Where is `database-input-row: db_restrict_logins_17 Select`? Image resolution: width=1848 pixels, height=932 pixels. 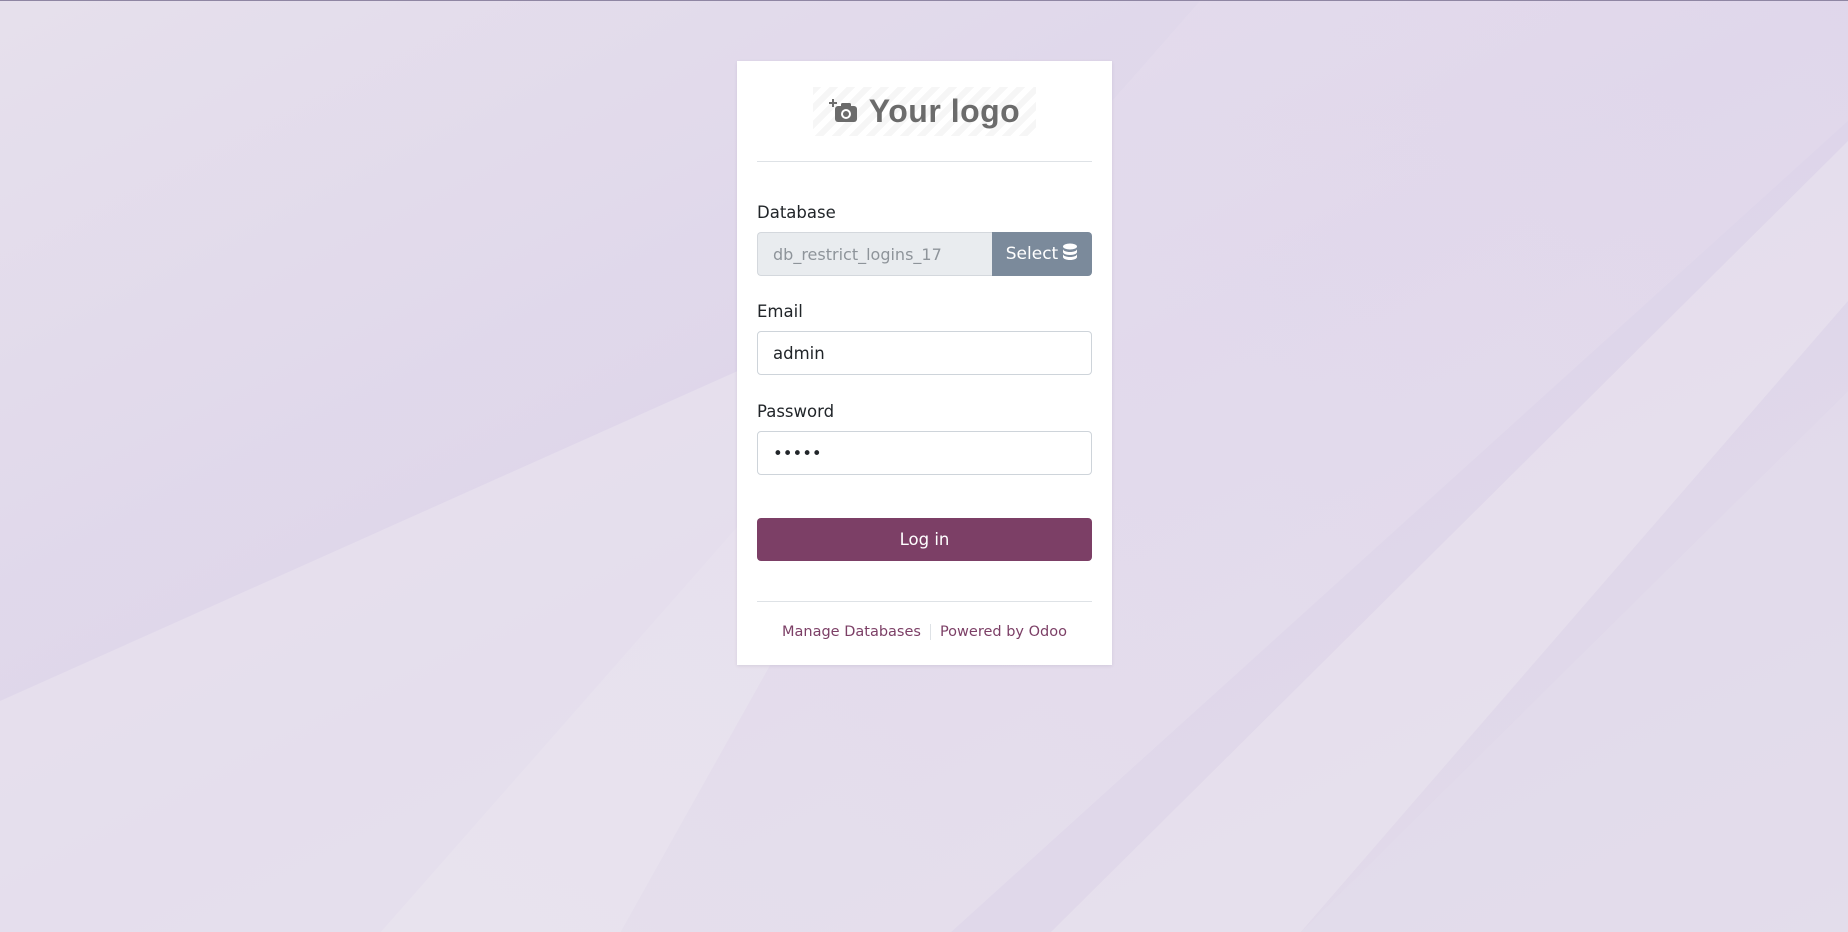
database-input-row: db_restrict_logins_17 Select is located at coordinates (924, 254).